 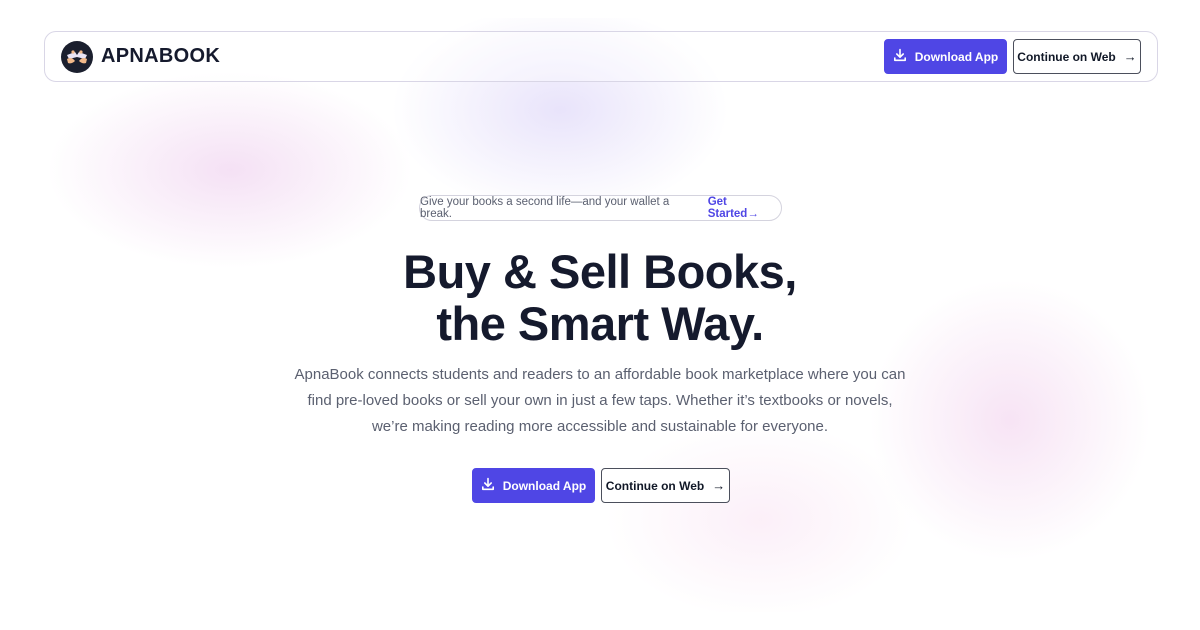 What do you see at coordinates (719, 485) in the screenshot?
I see `arrow-right-icon: →` at bounding box center [719, 485].